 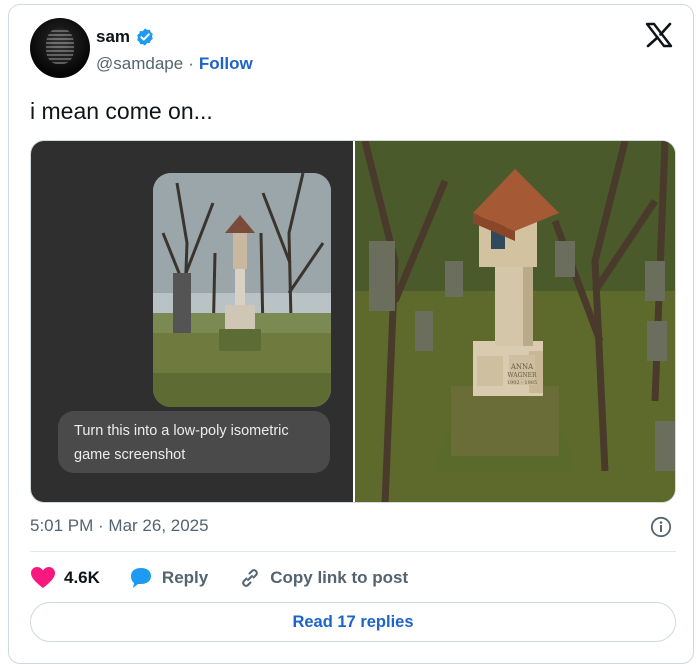 What do you see at coordinates (353, 551) in the screenshot?
I see `divider` at bounding box center [353, 551].